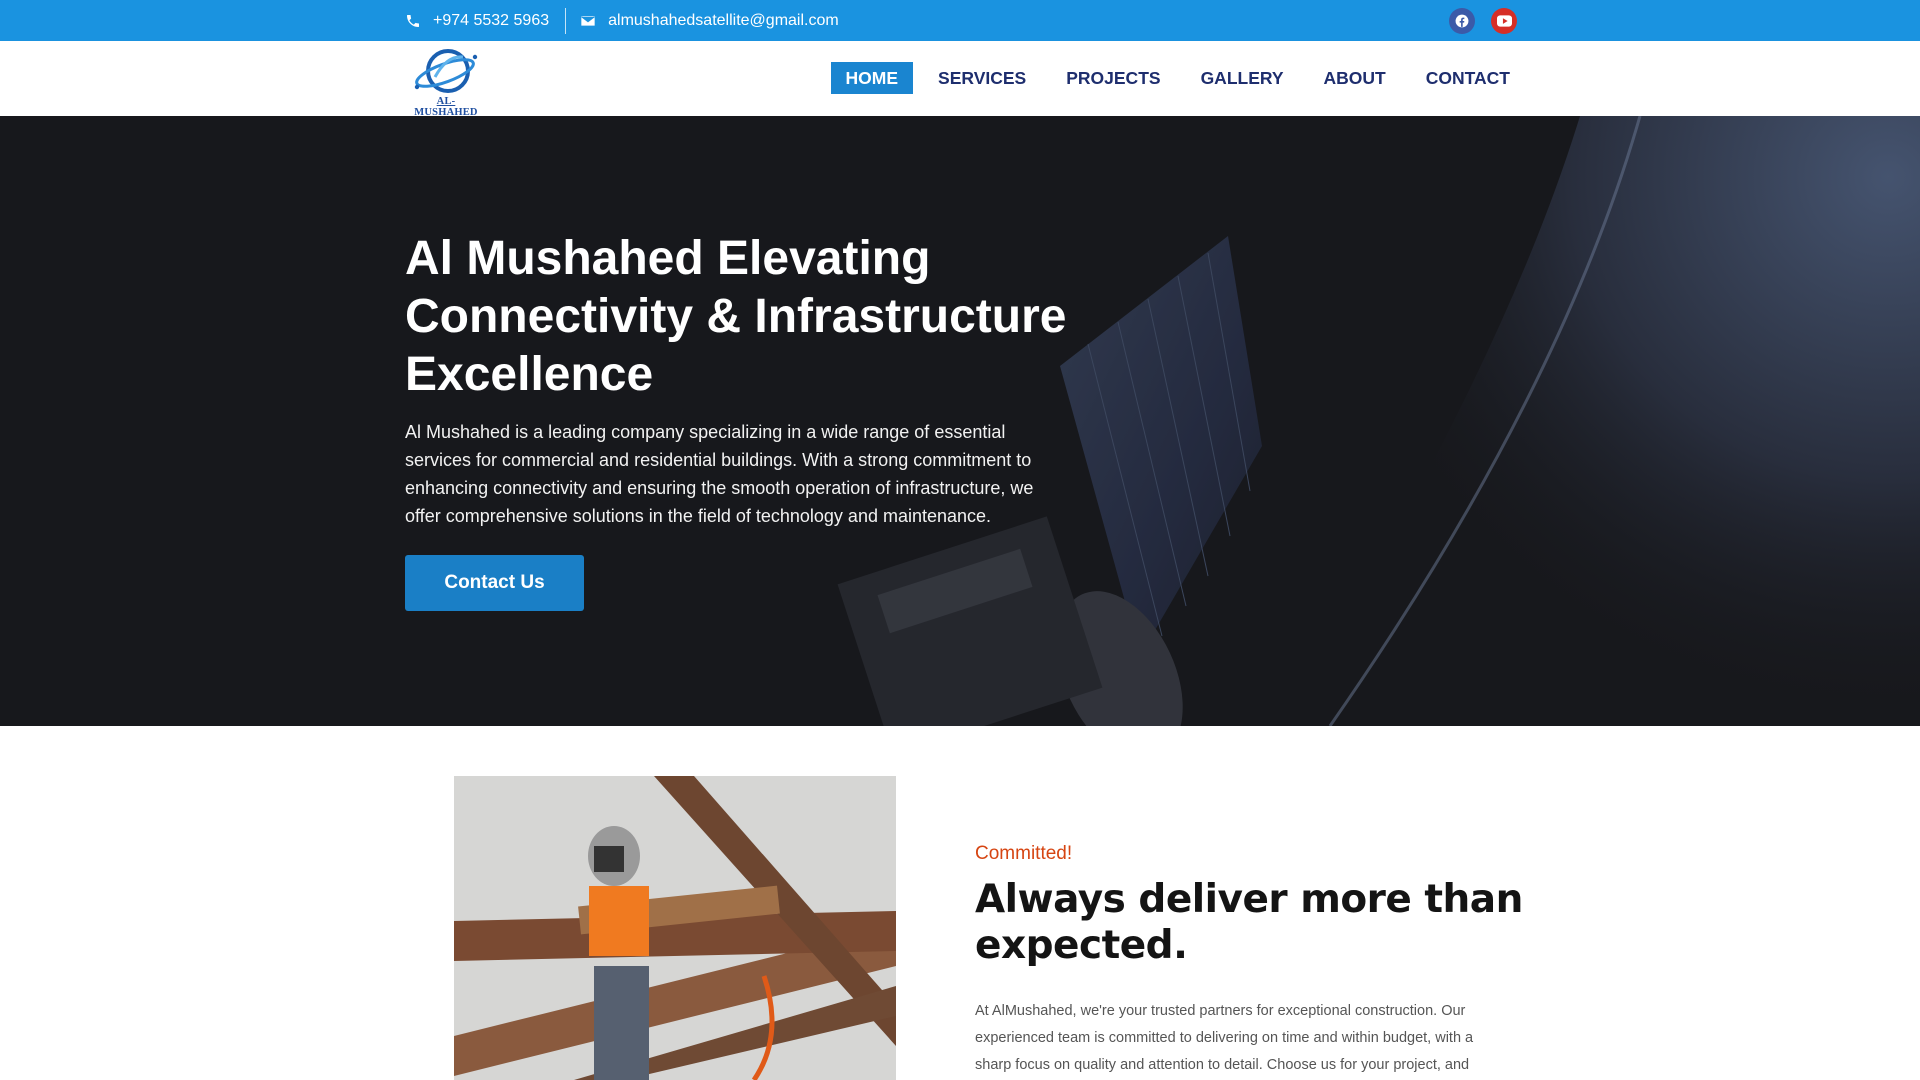  What do you see at coordinates (446, 107) in the screenshot?
I see `logo-text: AL-MUSHAHED` at bounding box center [446, 107].